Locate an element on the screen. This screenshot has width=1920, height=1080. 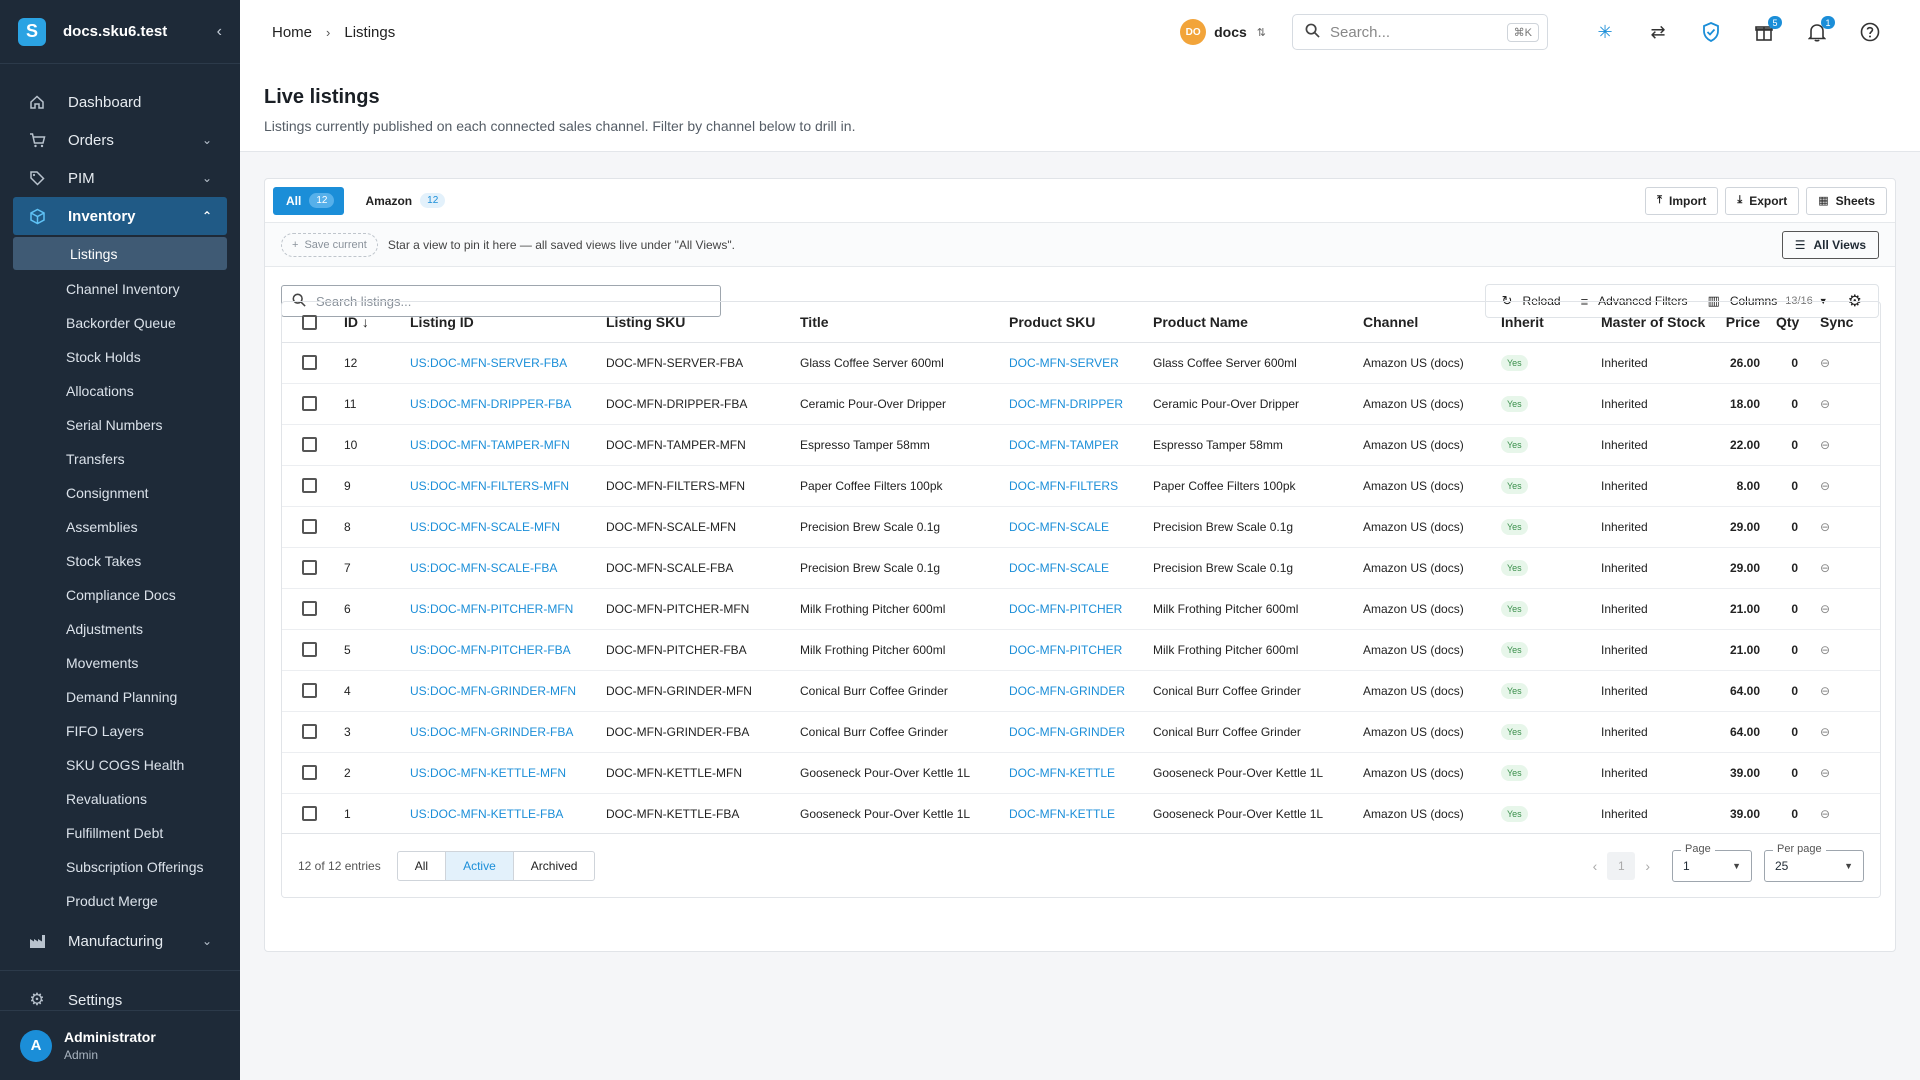
cell-listing-id-value: US:DOC-MFN-PITCHER-MFN is located at coordinates (491, 609).